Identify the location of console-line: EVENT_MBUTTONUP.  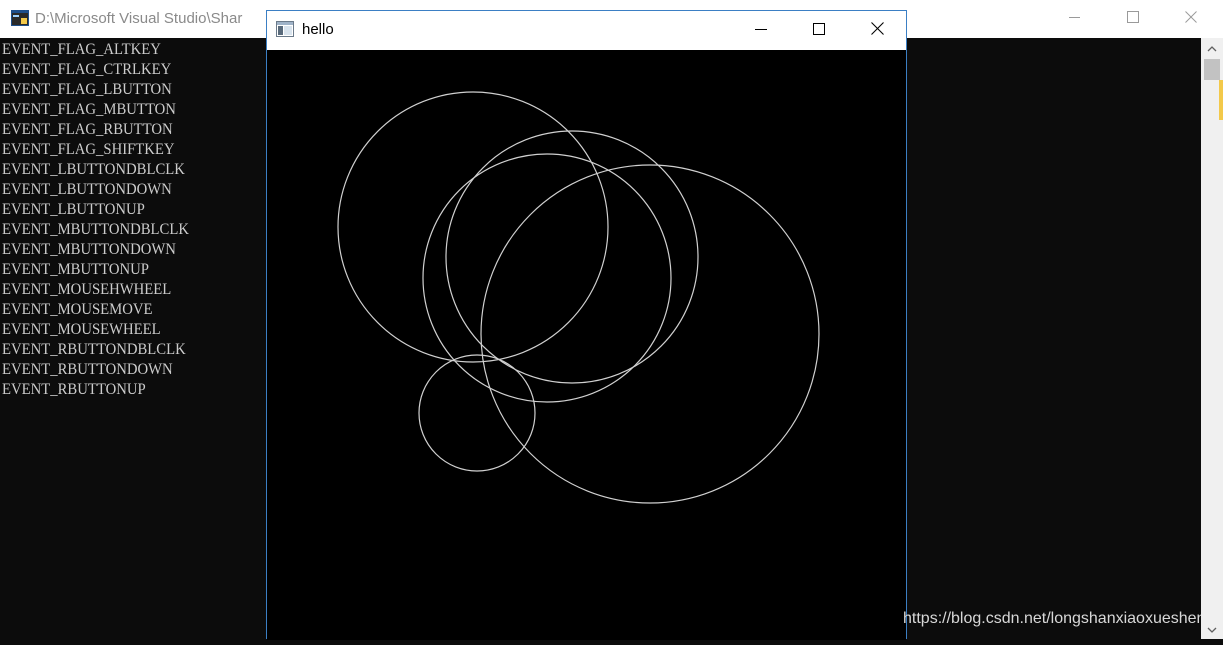
(75, 269).